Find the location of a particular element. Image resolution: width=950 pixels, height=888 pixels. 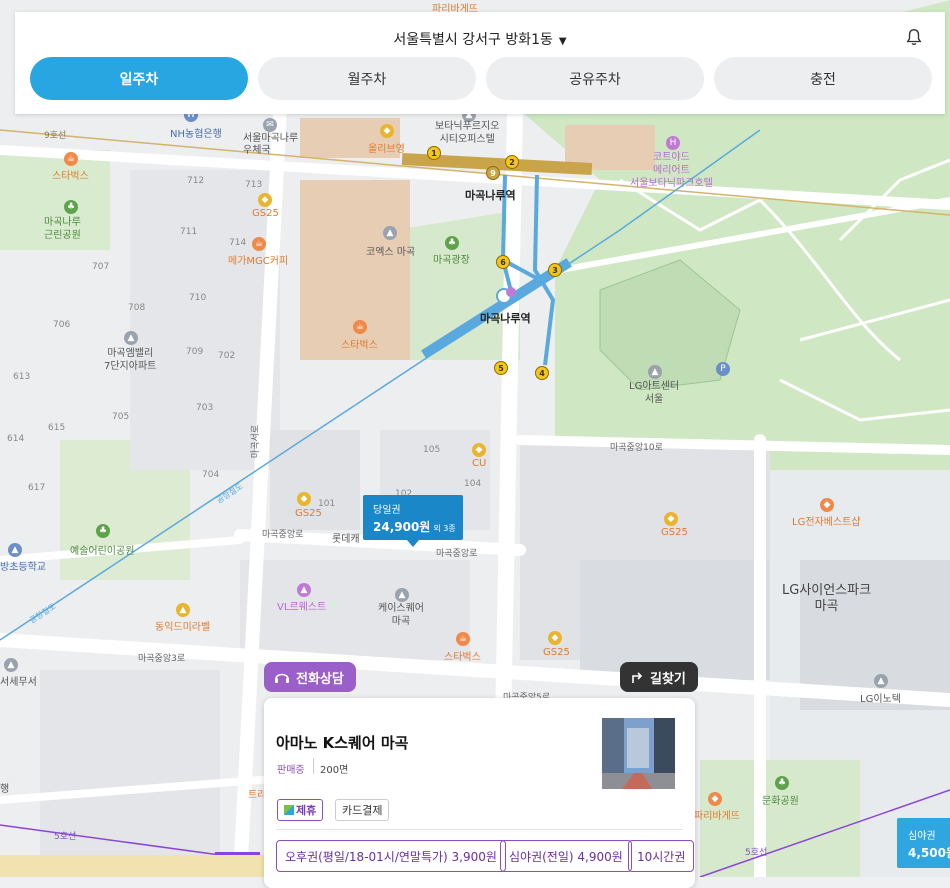

map-label-magok-valley: 마곡엠밸리 7단지아파트 is located at coordinates (130, 360).